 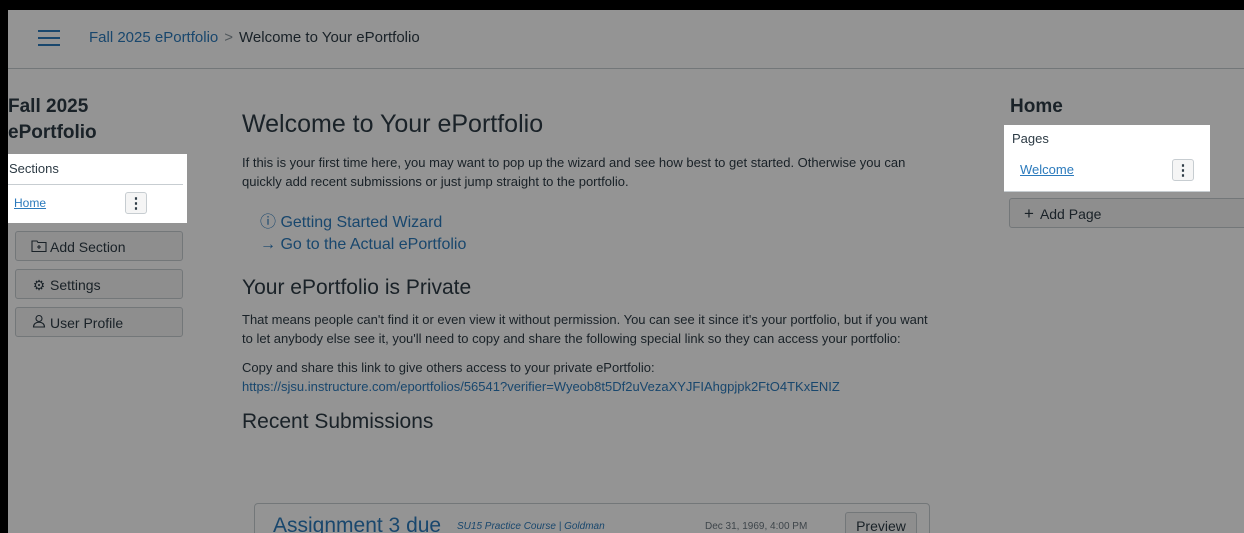 What do you see at coordinates (49, 38) in the screenshot?
I see `hamburger-menu-icon` at bounding box center [49, 38].